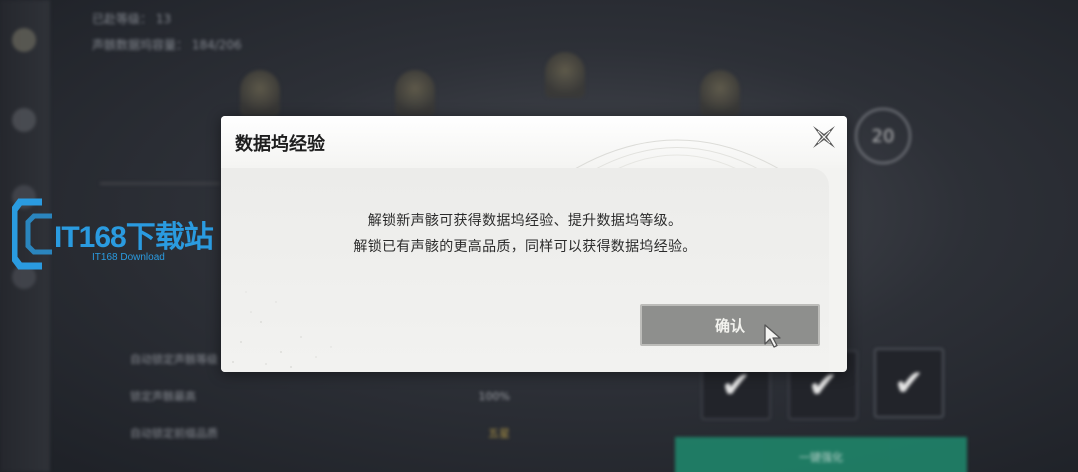  What do you see at coordinates (525, 221) in the screenshot?
I see `dialog-message-line: 解锁新声骸可获得数据坞经验、提升数据坞等级。` at bounding box center [525, 221].